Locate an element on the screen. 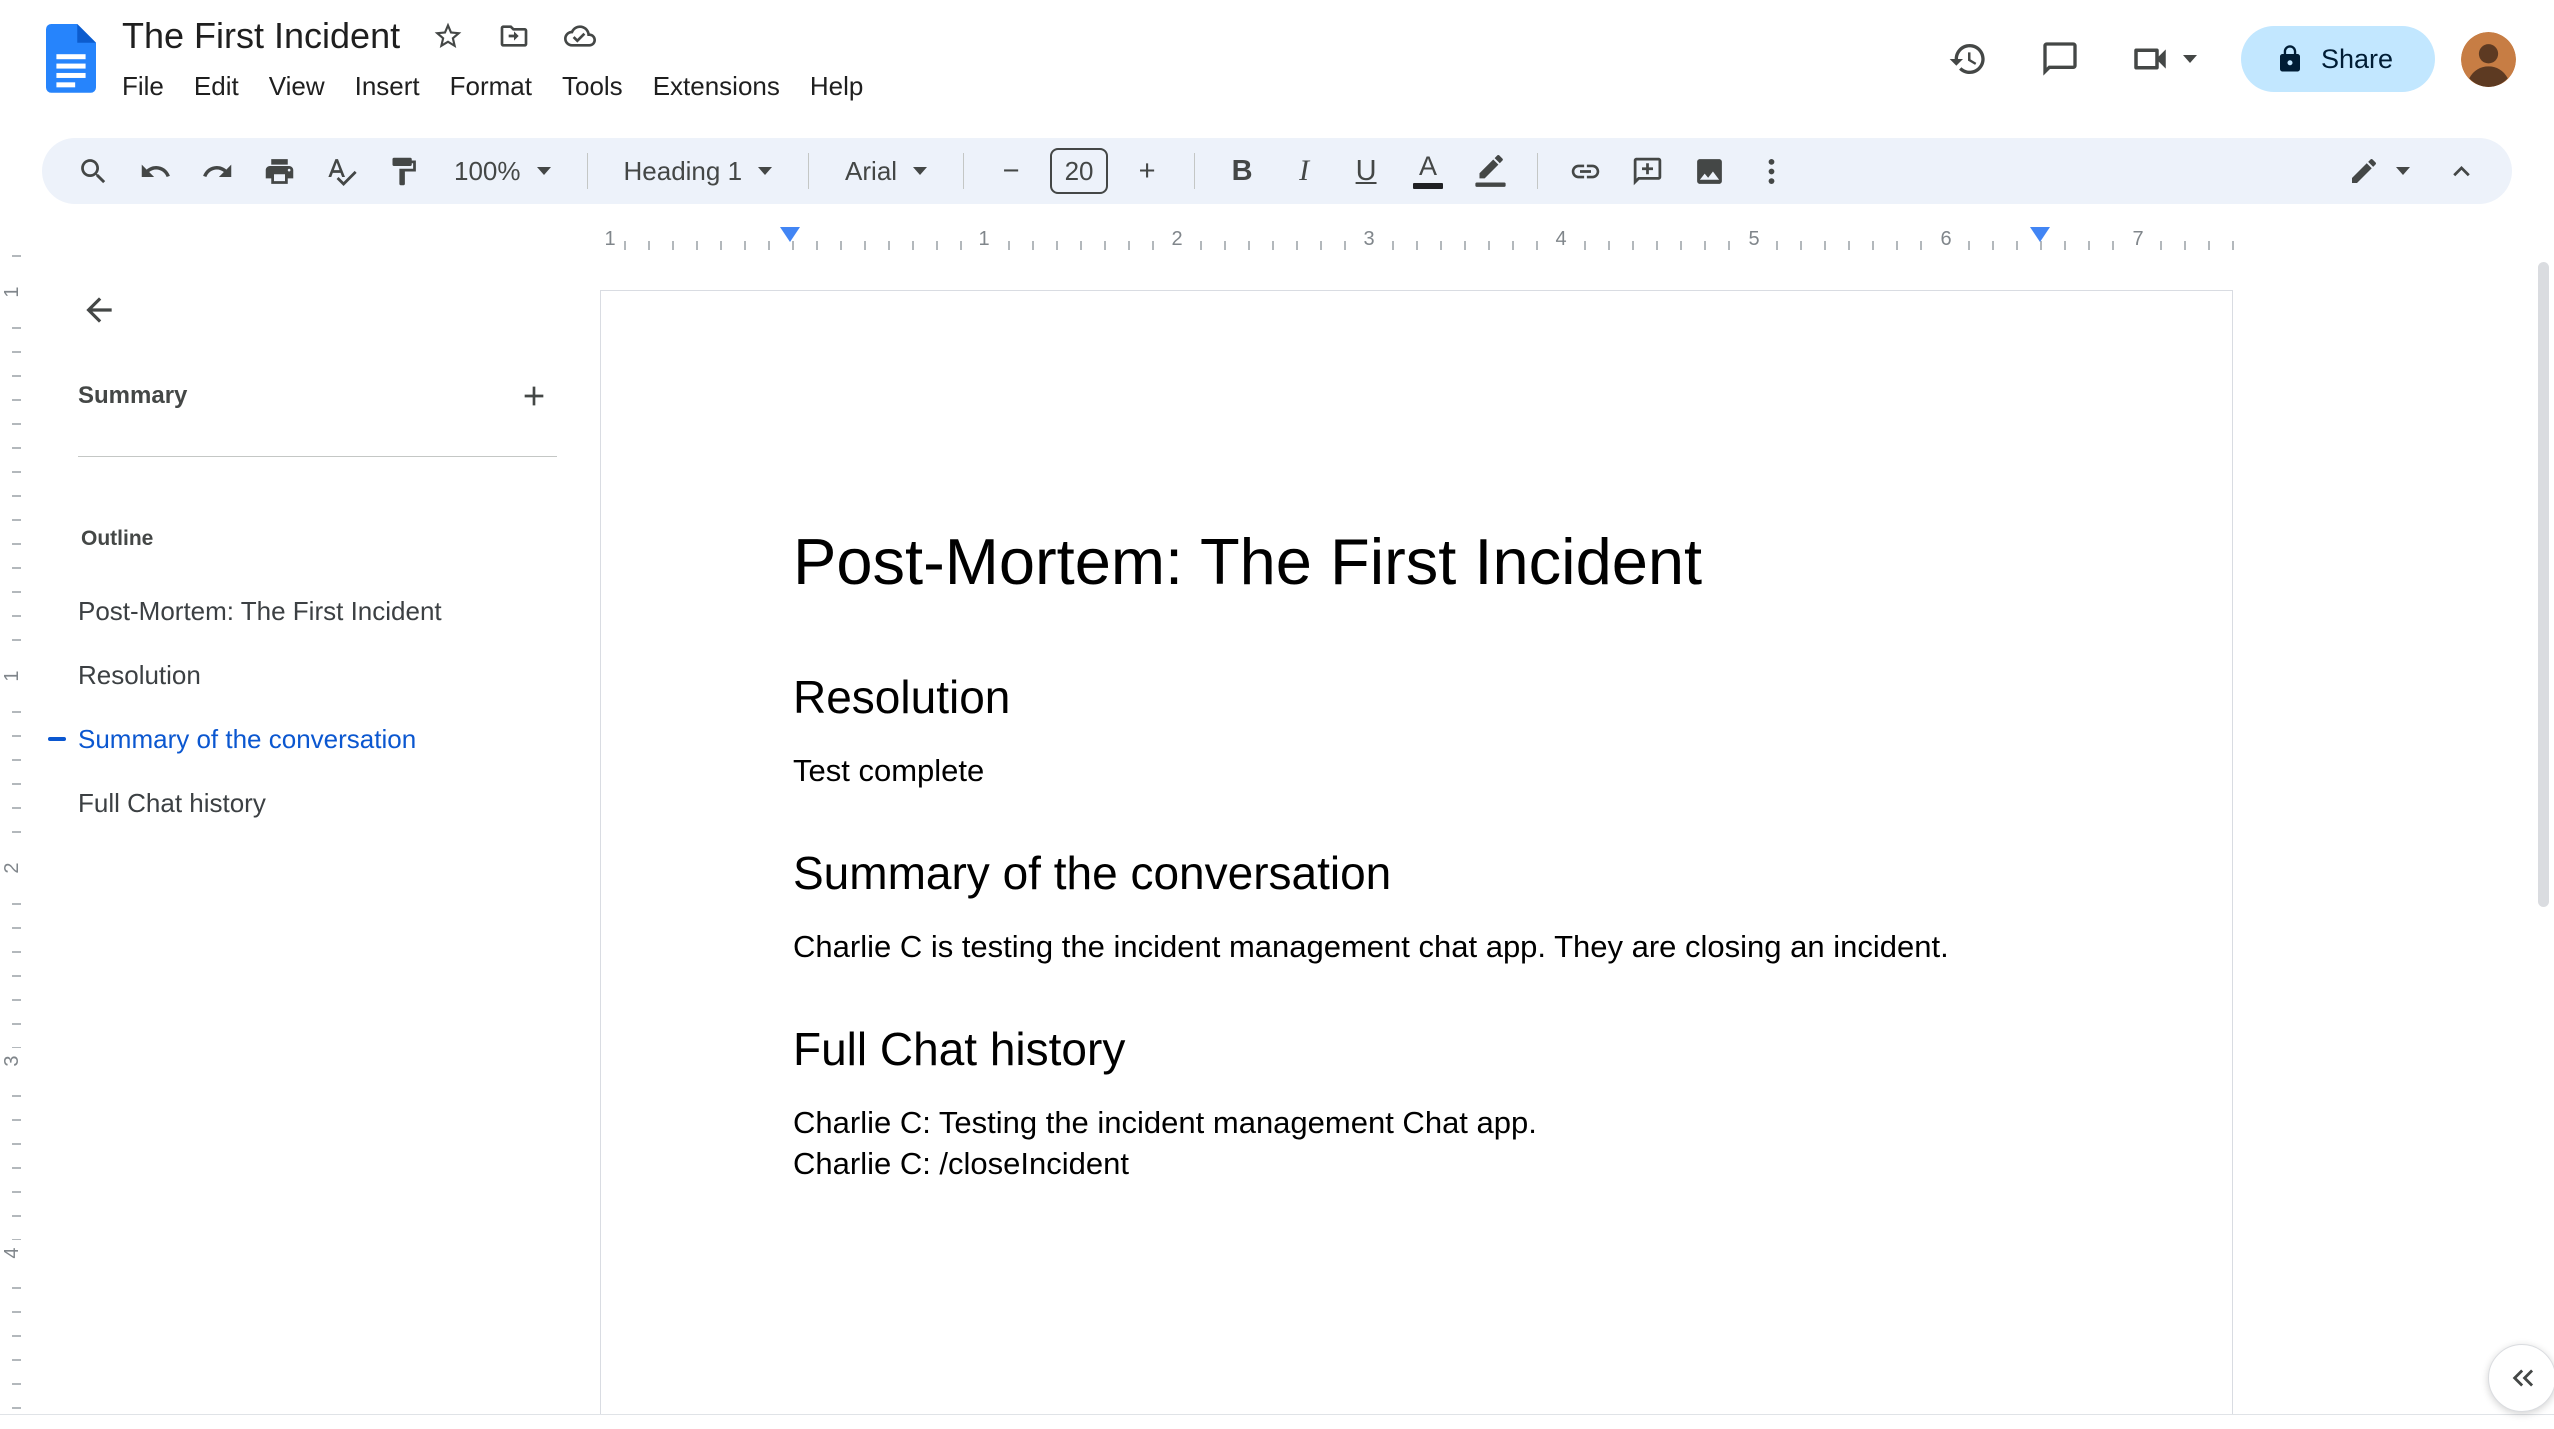  ruler-number: 2 is located at coordinates (13, 868).